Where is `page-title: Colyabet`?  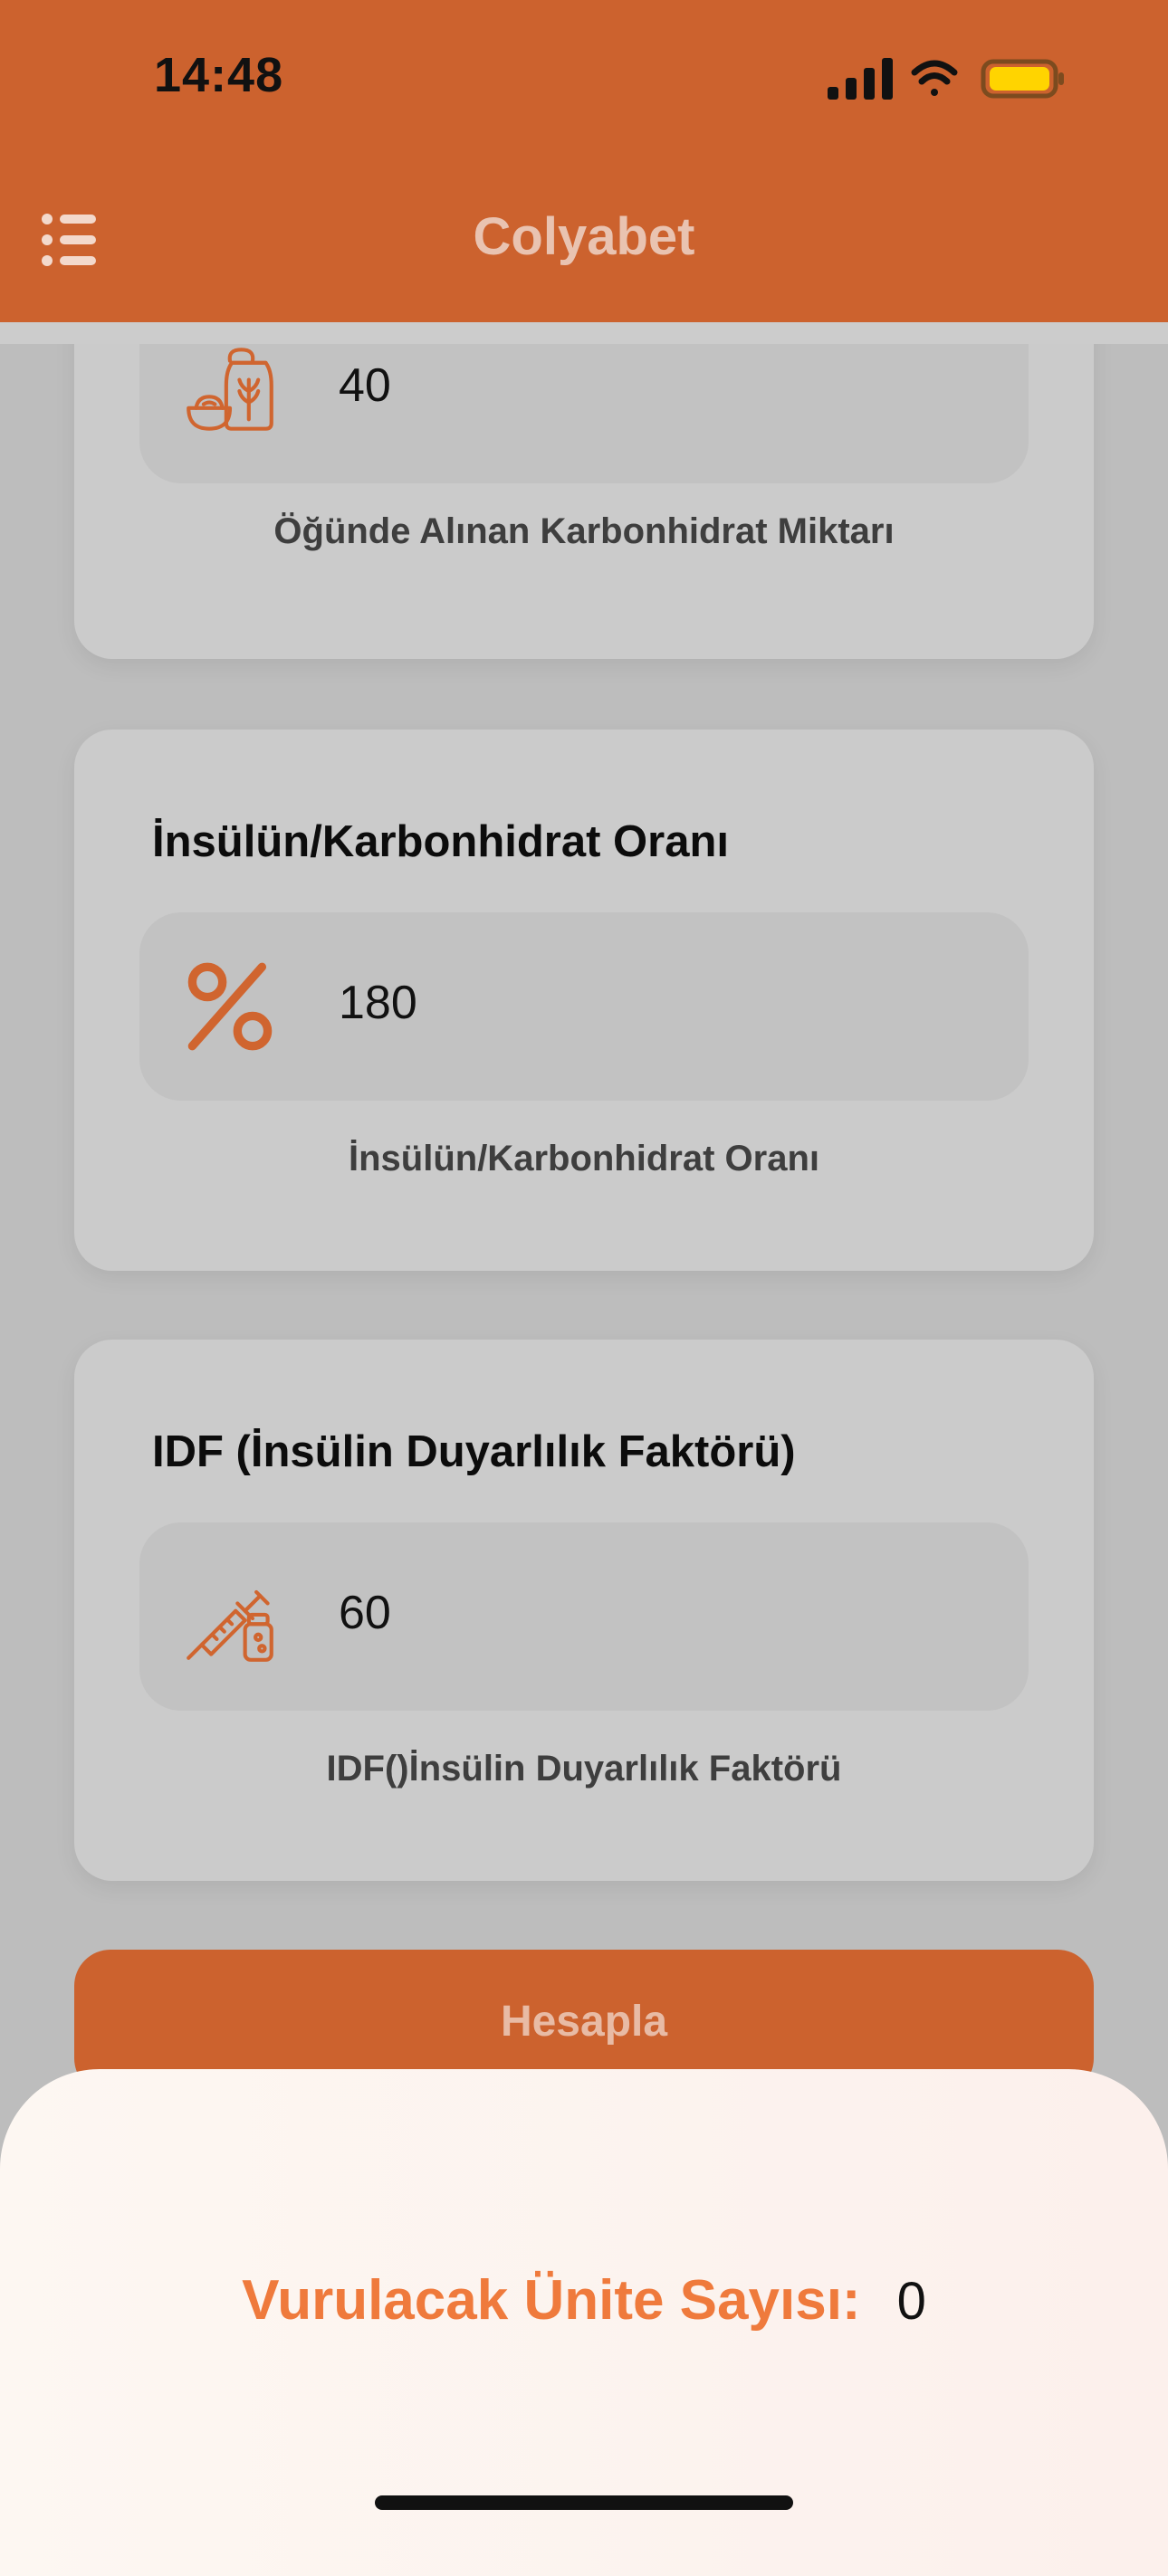
page-title: Colyabet is located at coordinates (584, 236).